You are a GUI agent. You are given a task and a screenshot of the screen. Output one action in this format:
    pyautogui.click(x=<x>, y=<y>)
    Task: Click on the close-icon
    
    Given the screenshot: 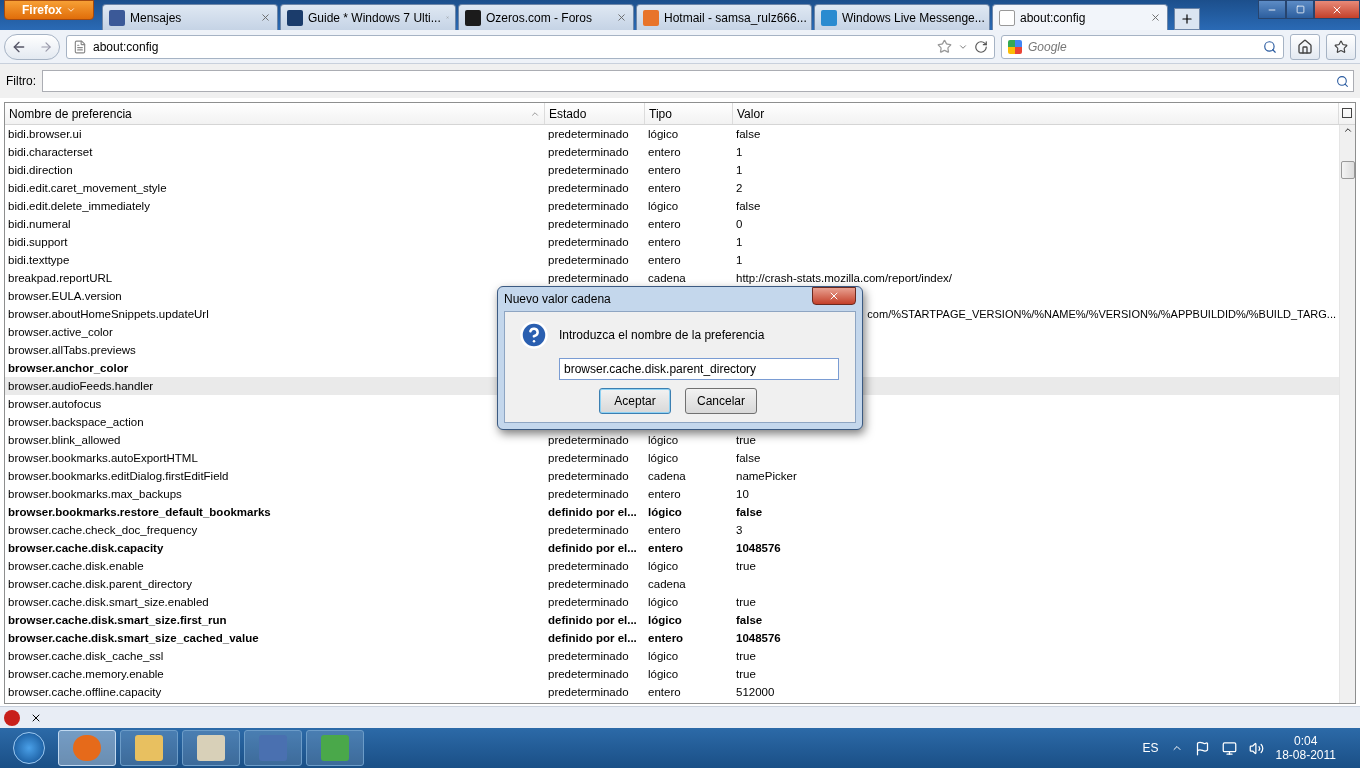 What is the action you would take?
    pyautogui.click(x=834, y=296)
    